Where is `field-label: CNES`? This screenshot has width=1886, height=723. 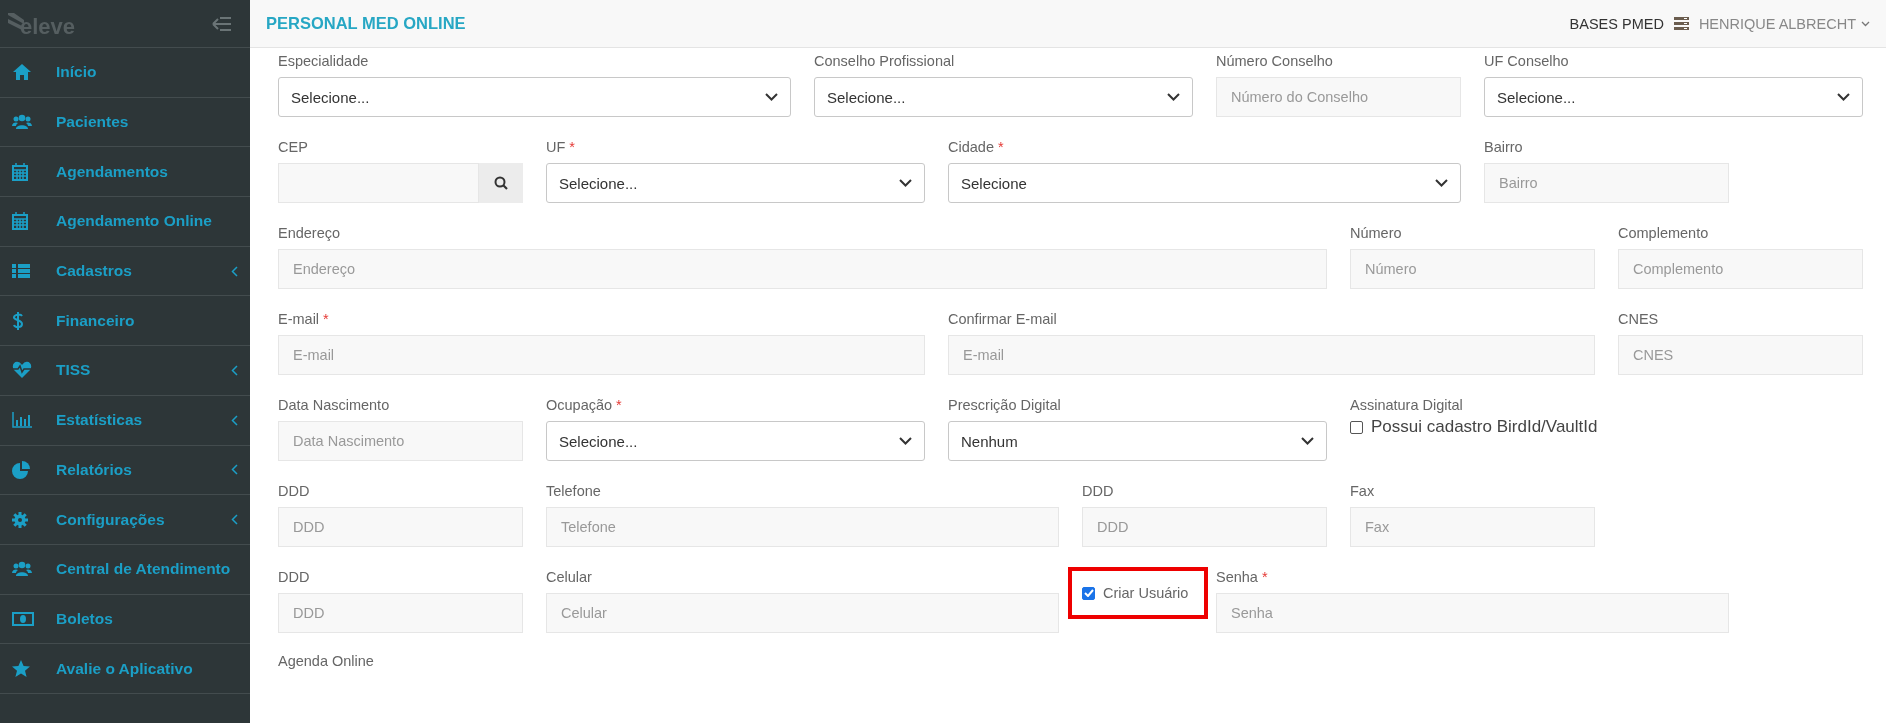 field-label: CNES is located at coordinates (1638, 319).